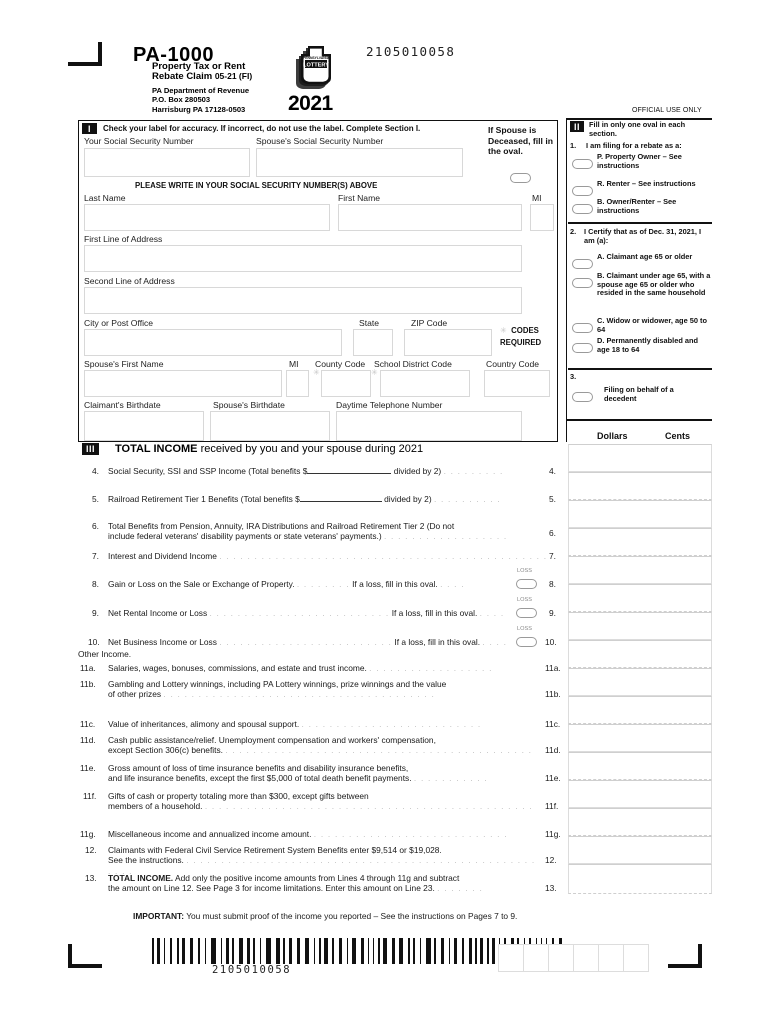 The image size is (770, 1024). Describe the element at coordinates (582, 165) in the screenshot. I see `rebate-type-owner-oval` at that location.